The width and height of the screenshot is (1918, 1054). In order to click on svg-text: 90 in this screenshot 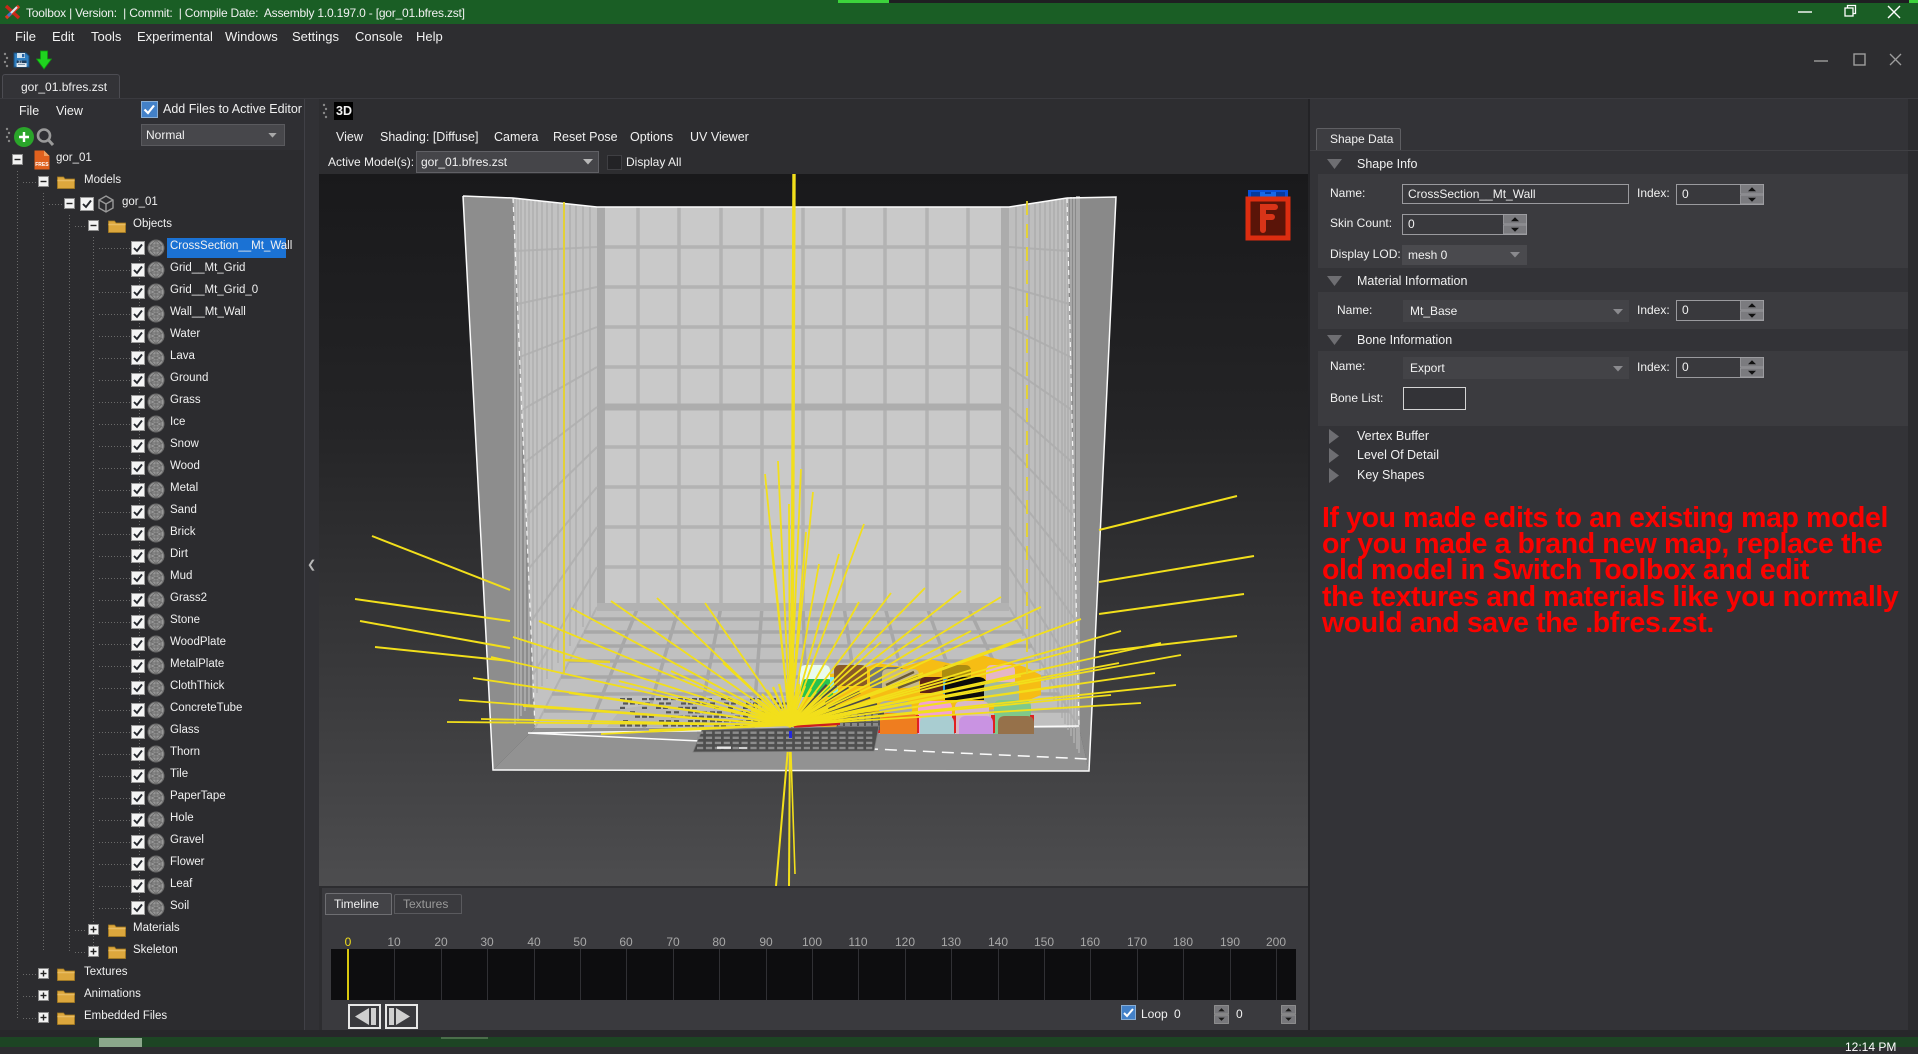, I will do `click(766, 942)`.